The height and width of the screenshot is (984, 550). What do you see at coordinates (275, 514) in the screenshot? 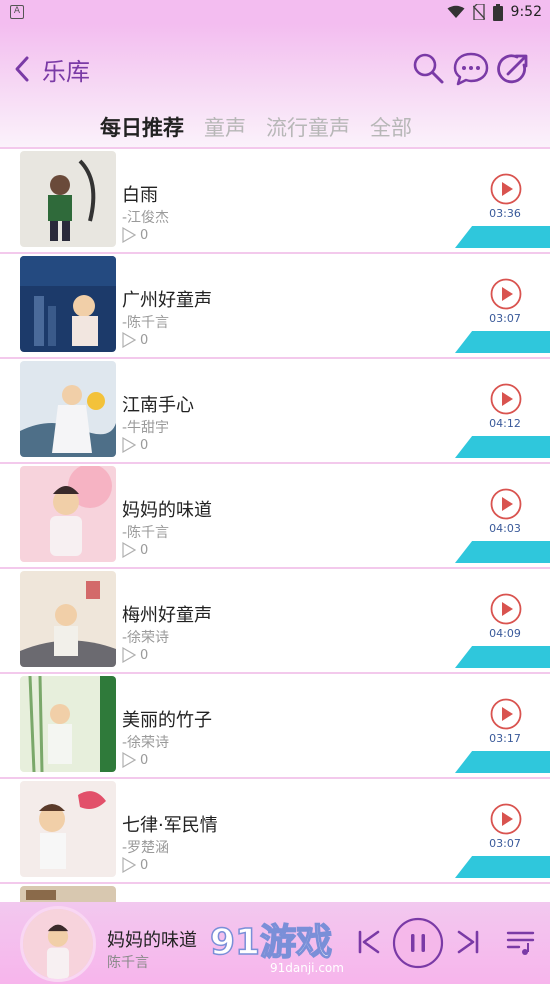
I see `song-row: 妈妈的味道 -陈千言 0 04:03` at bounding box center [275, 514].